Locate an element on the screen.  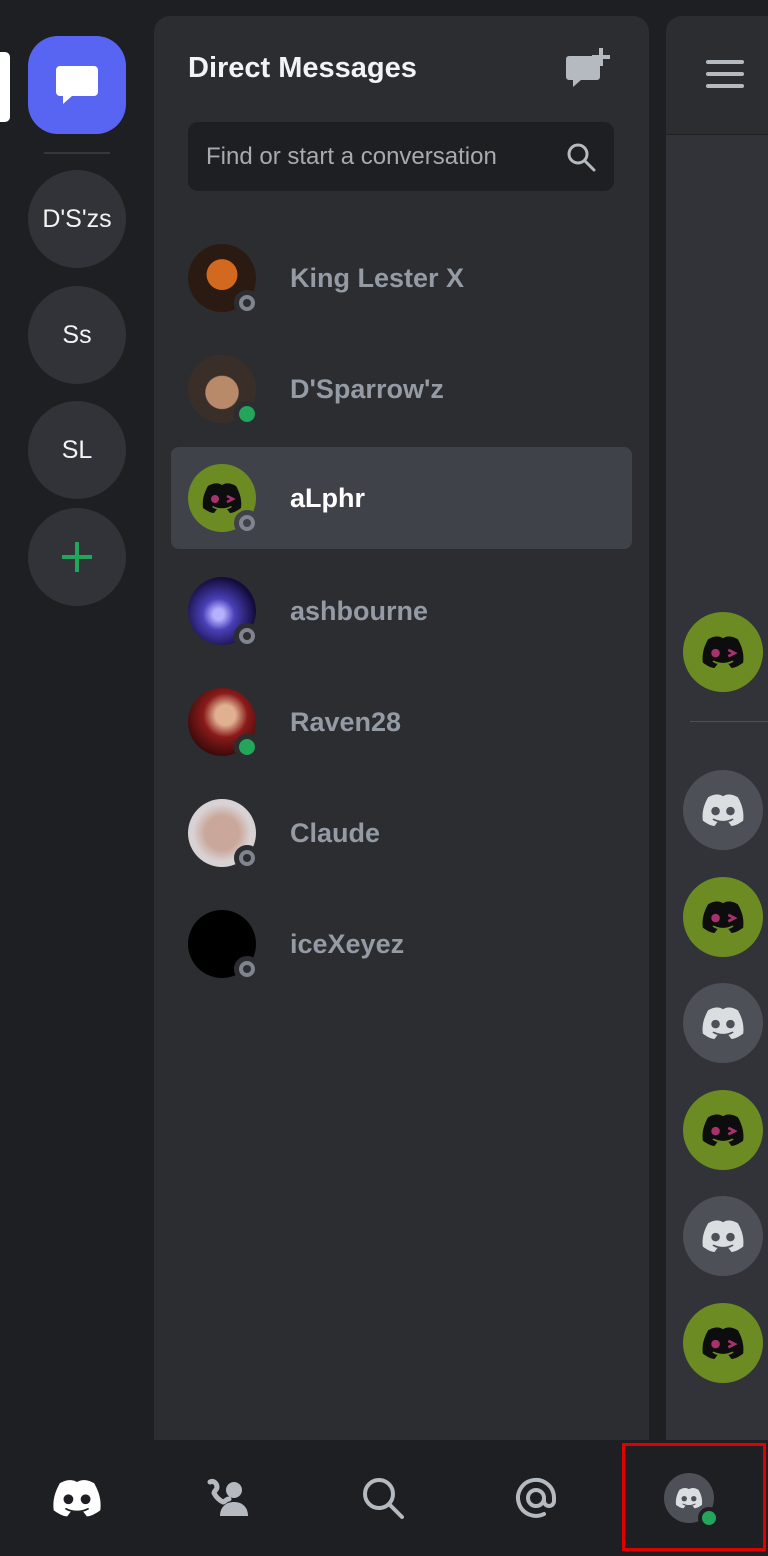
server-label: D'S'zs is located at coordinates (77, 218).